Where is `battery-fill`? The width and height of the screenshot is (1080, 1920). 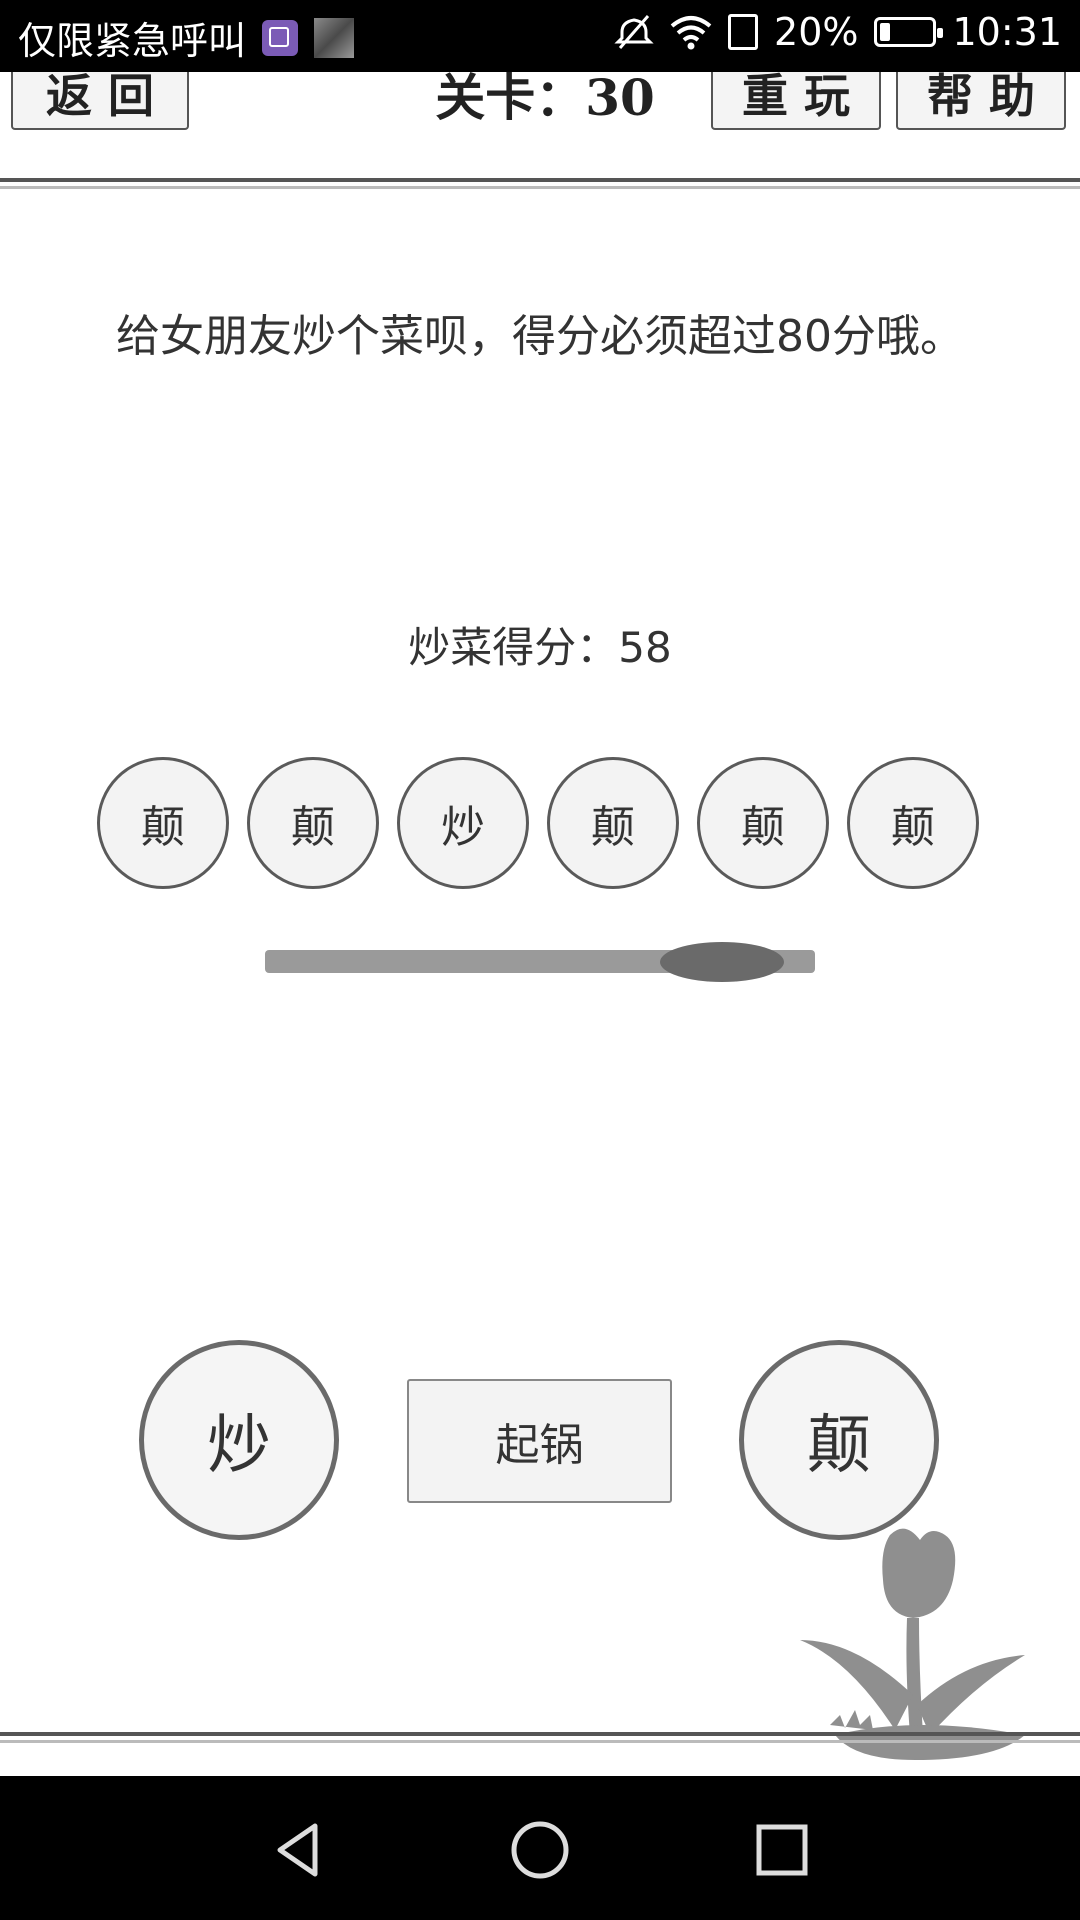
battery-fill is located at coordinates (885, 32).